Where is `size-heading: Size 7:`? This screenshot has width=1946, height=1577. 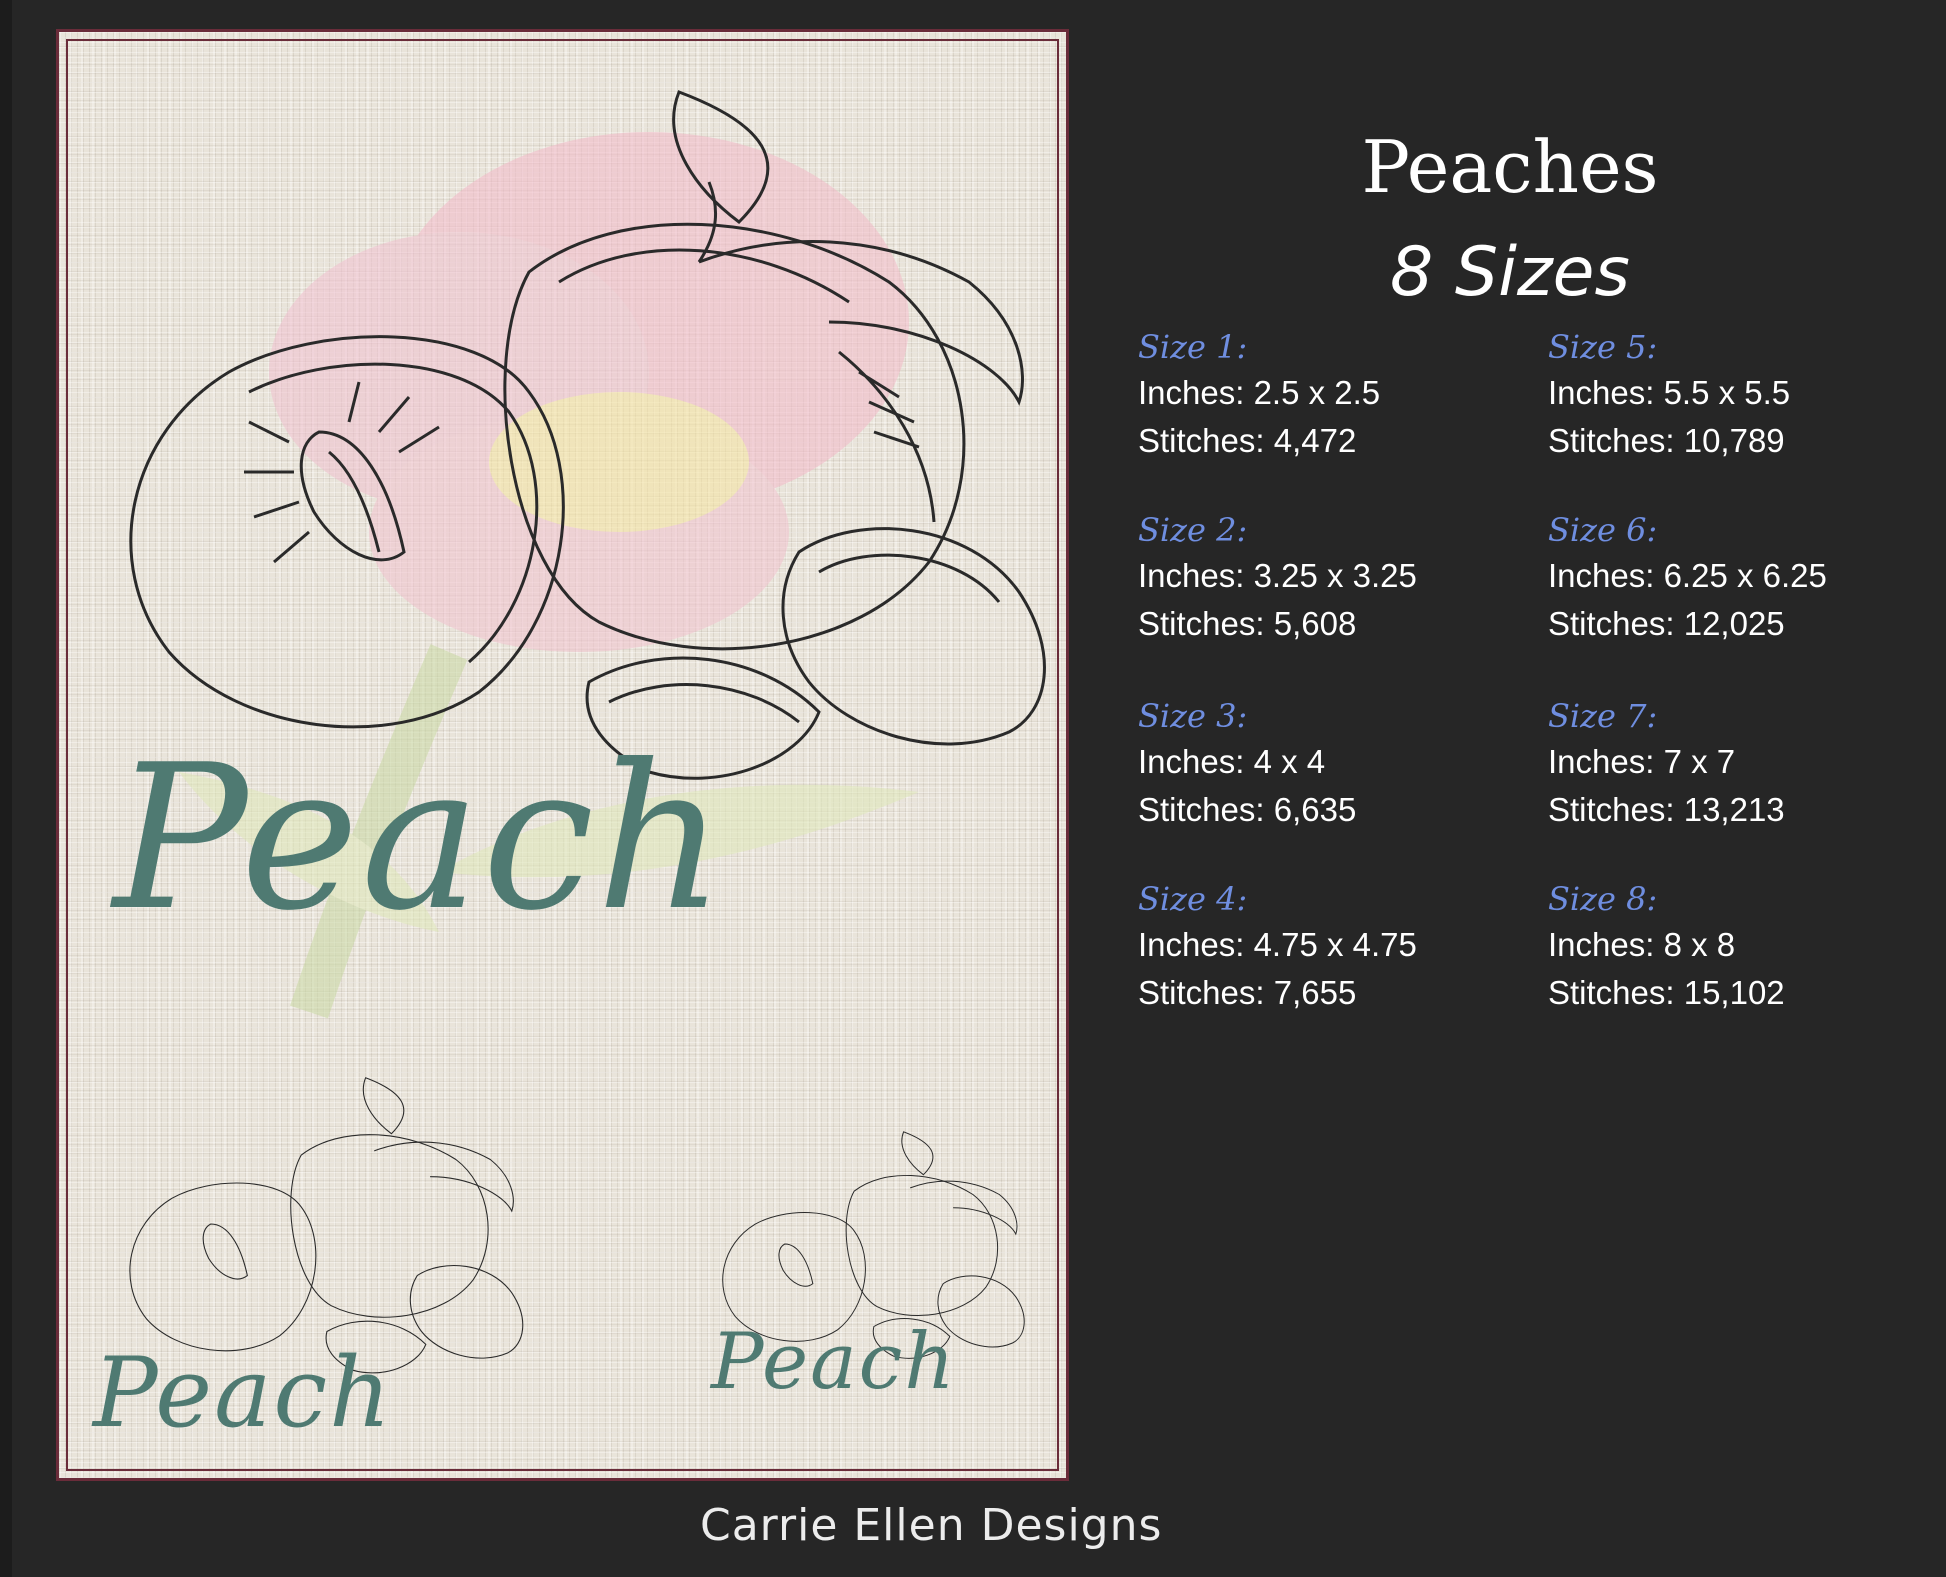 size-heading: Size 7: is located at coordinates (1603, 716).